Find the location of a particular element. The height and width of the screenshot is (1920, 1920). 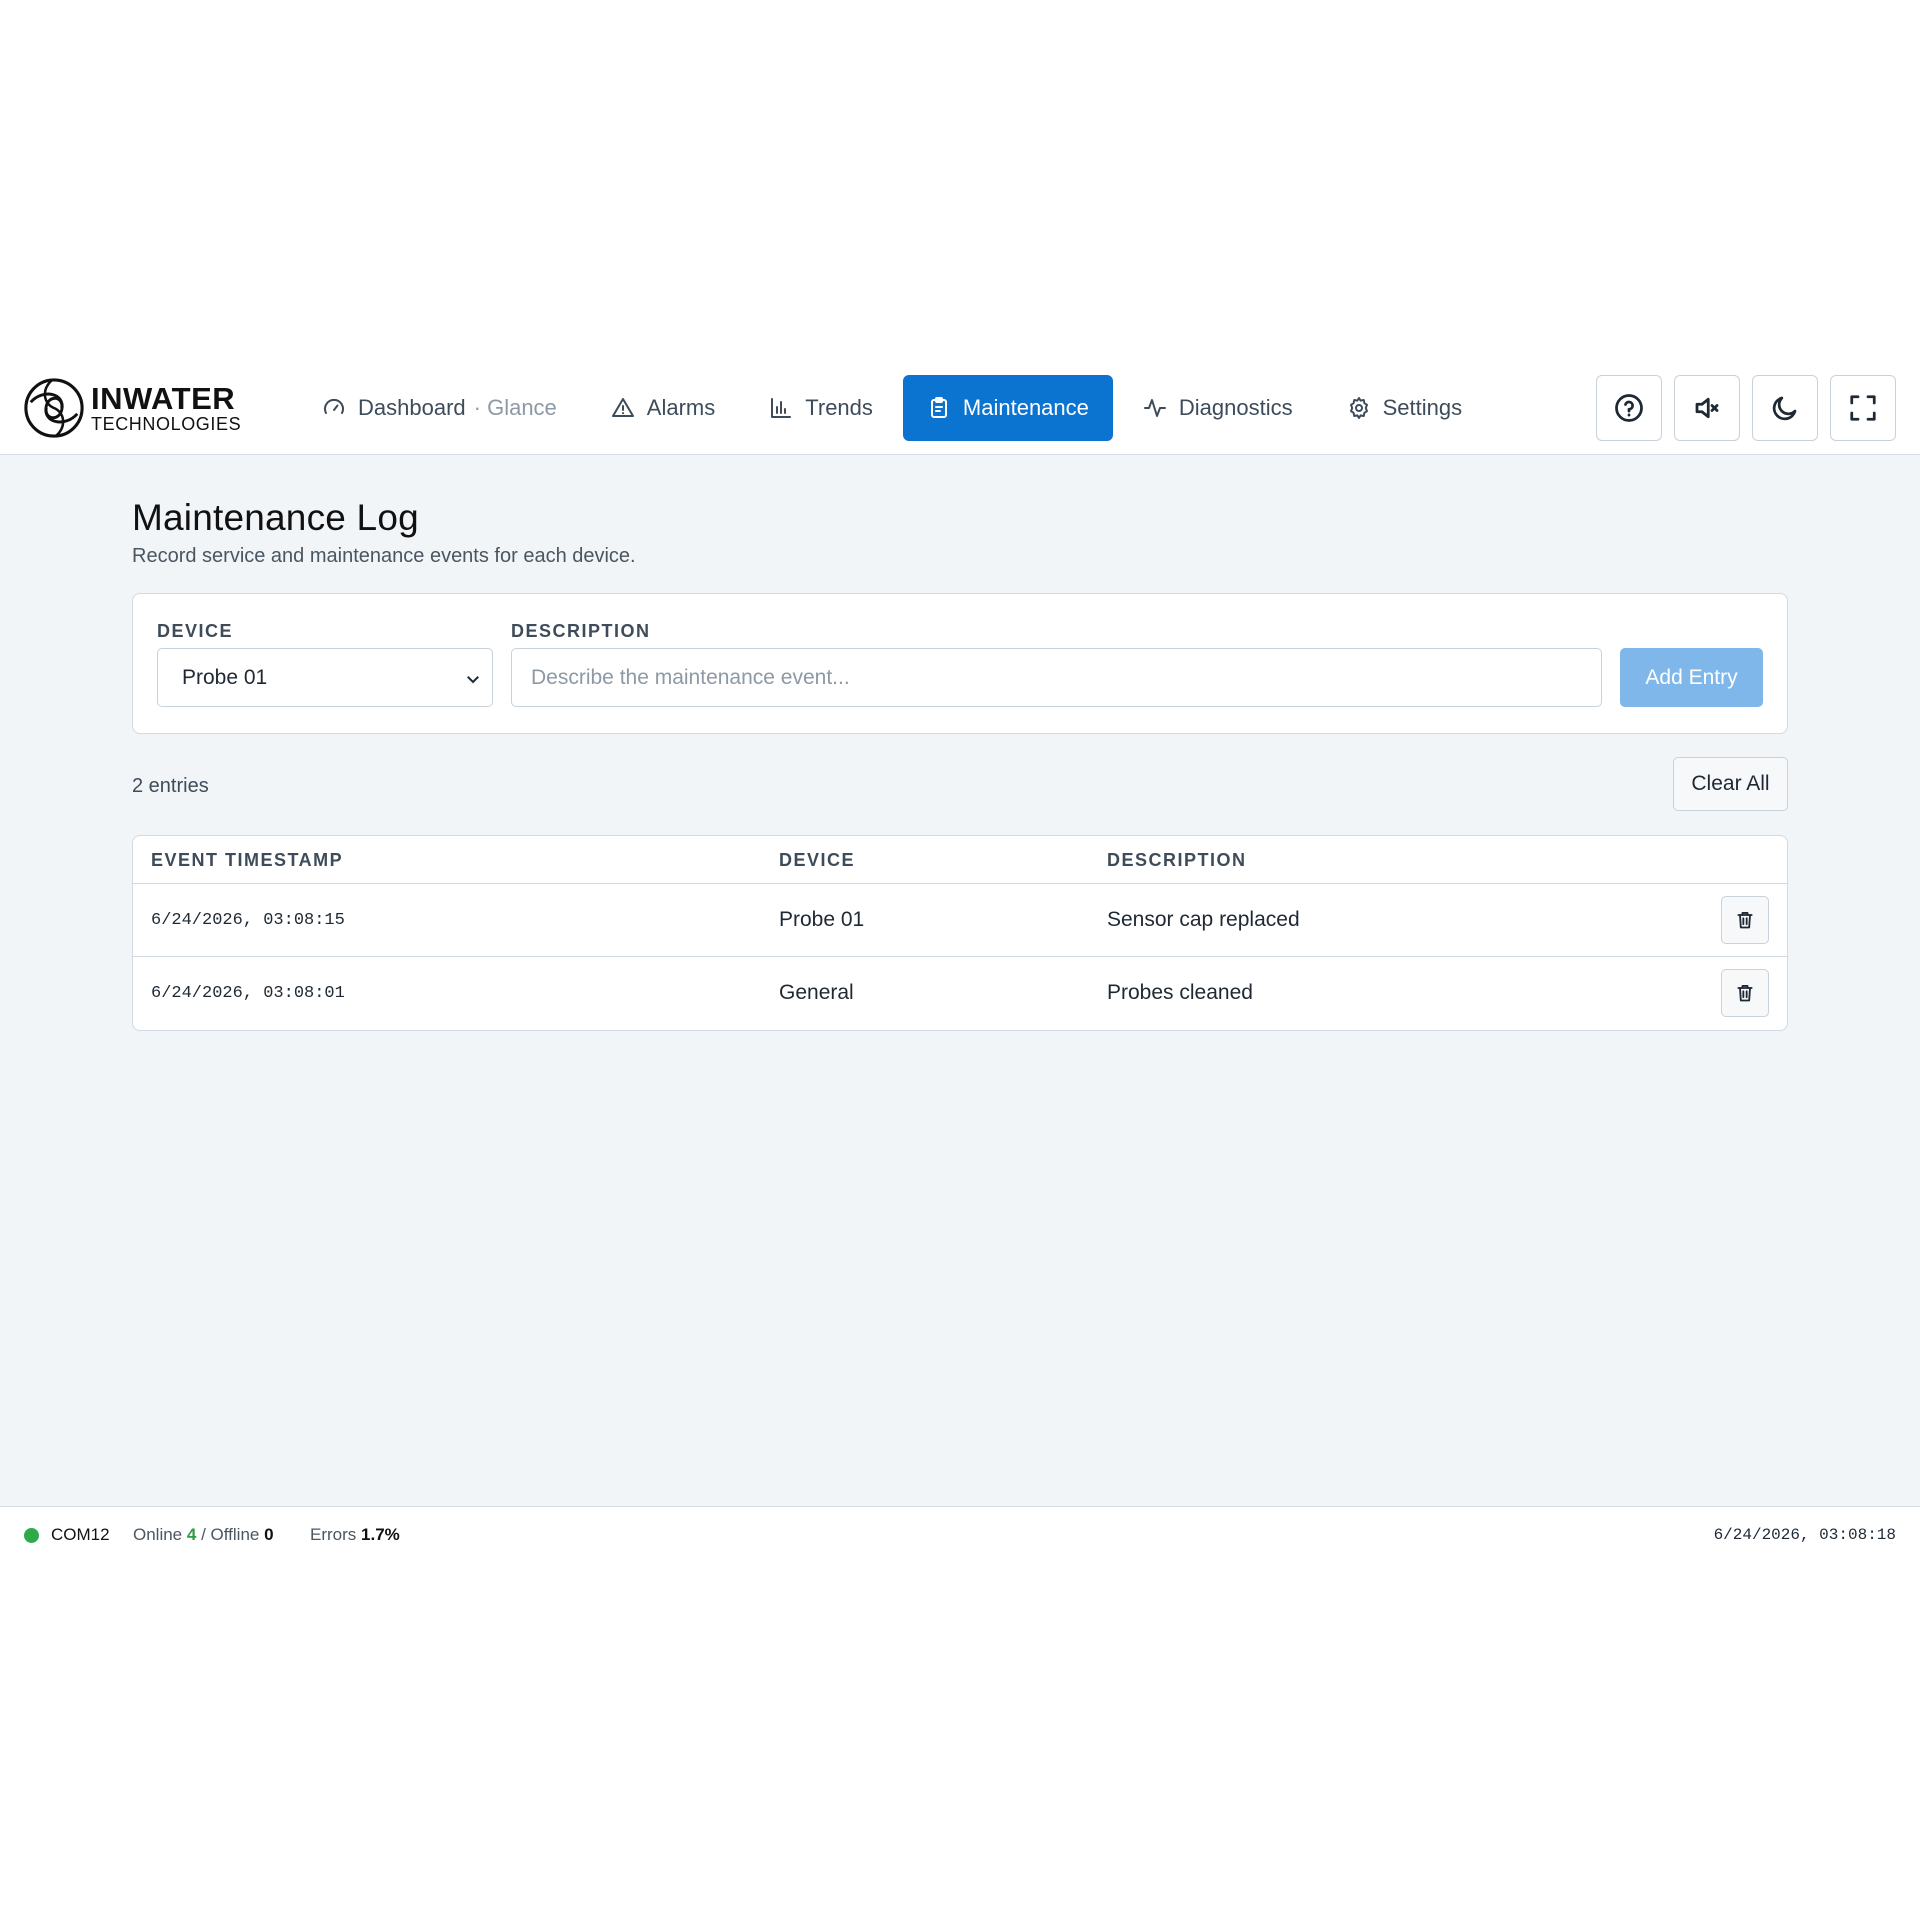

add-entry-button: Add Entry is located at coordinates (1691, 677).